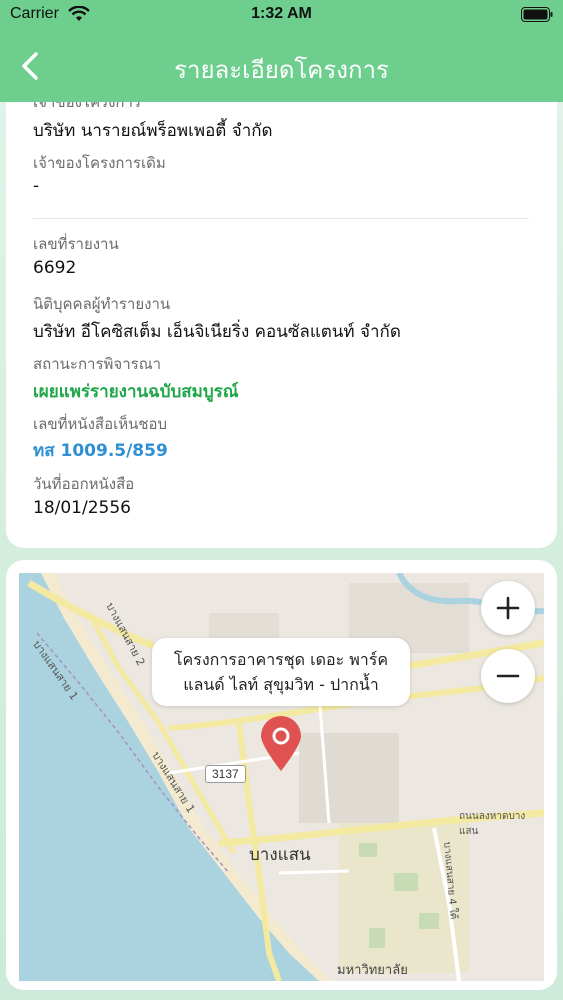  What do you see at coordinates (281, 218) in the screenshot?
I see `section-divider` at bounding box center [281, 218].